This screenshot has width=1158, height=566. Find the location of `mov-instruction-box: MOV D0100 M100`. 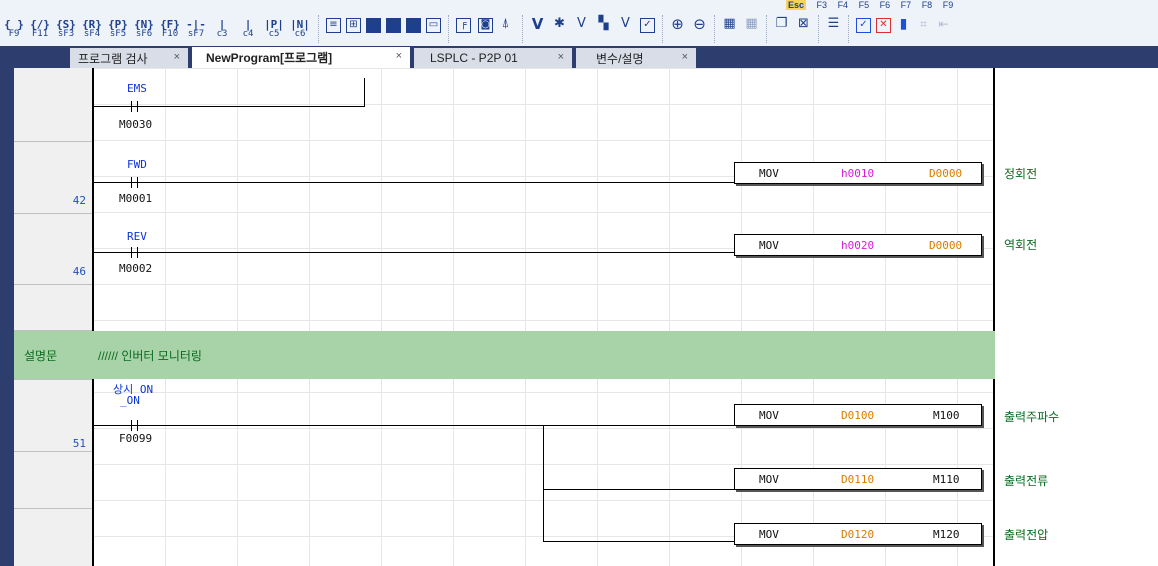

mov-instruction-box: MOV D0100 M100 is located at coordinates (858, 415).